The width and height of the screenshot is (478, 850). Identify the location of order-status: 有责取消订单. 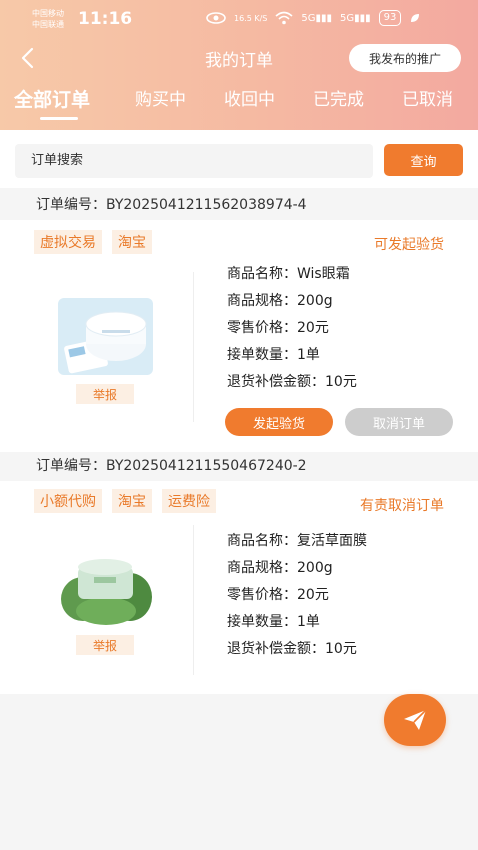
(402, 506).